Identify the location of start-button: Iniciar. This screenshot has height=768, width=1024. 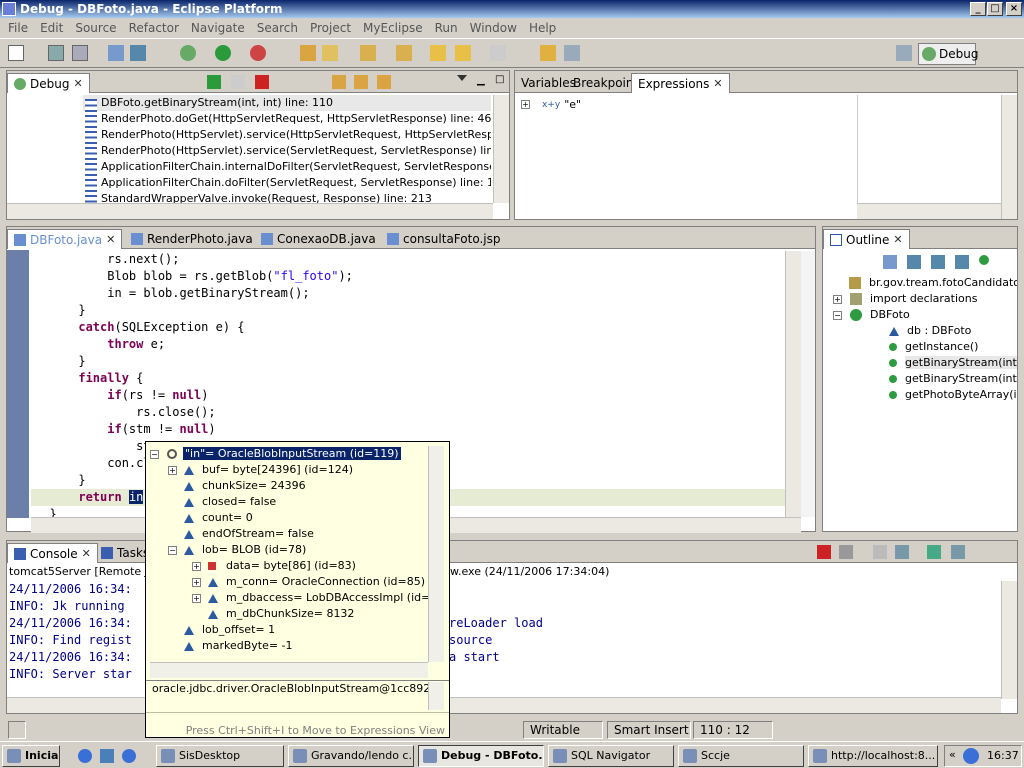
(31, 756).